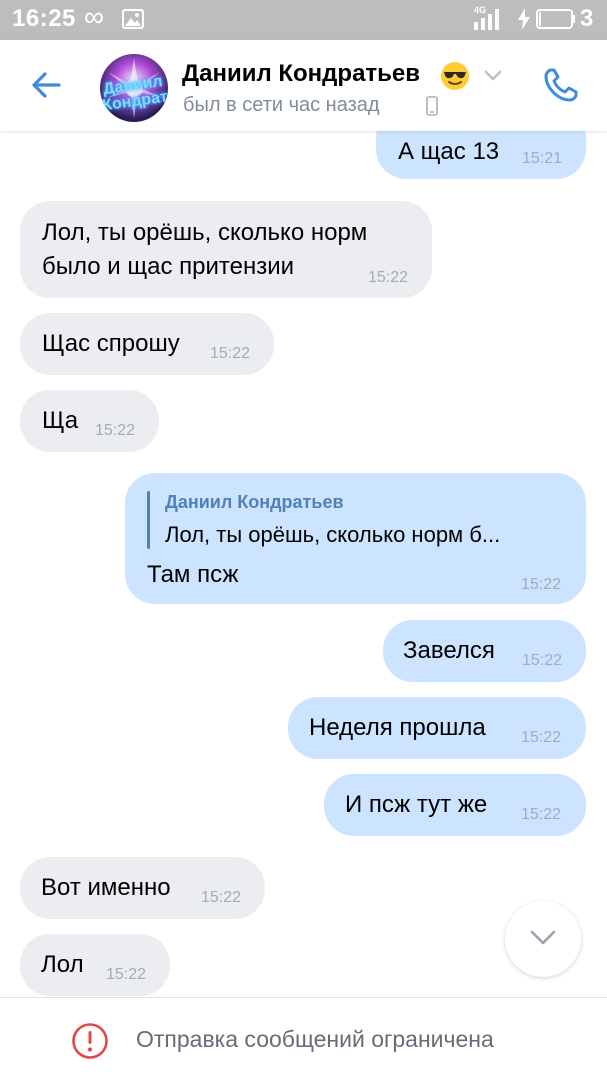 This screenshot has height=1080, width=607. What do you see at coordinates (148, 520) in the screenshot?
I see `reply-quote-bar` at bounding box center [148, 520].